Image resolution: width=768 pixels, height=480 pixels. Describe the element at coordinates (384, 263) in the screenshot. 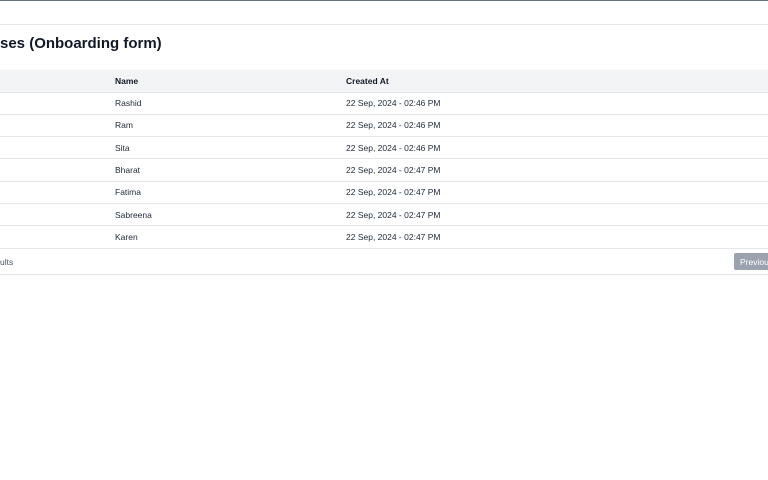

I see `pagination-footer: ults Previous` at that location.